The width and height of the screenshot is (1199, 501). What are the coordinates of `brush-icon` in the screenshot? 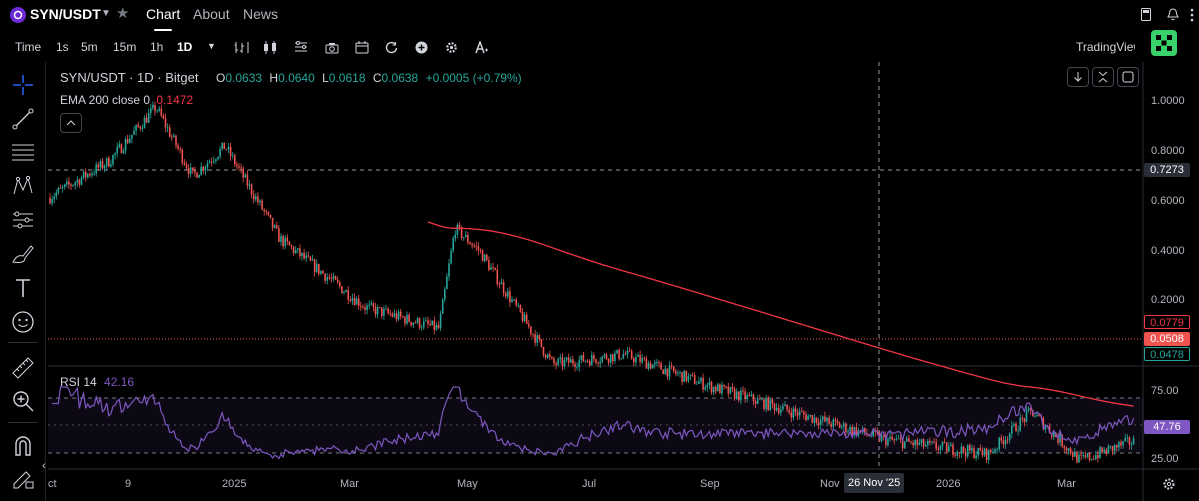 It's located at (23, 254).